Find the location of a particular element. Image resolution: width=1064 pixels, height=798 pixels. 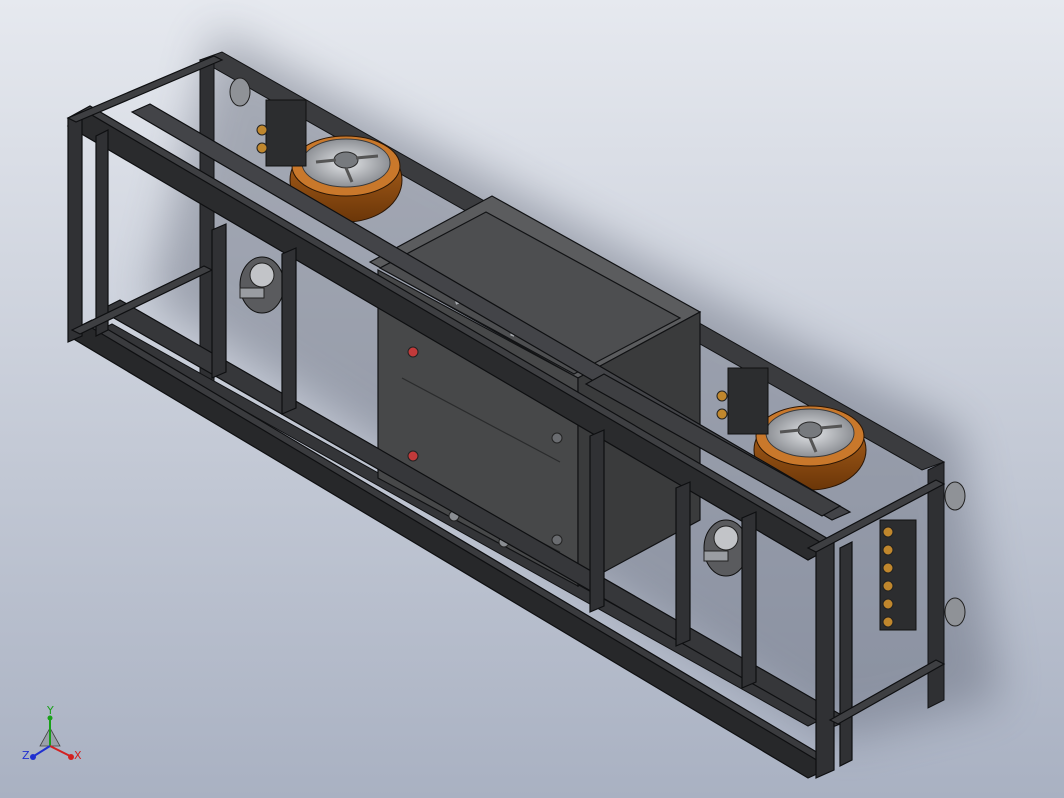

x-axis-line is located at coordinates (60, 751).